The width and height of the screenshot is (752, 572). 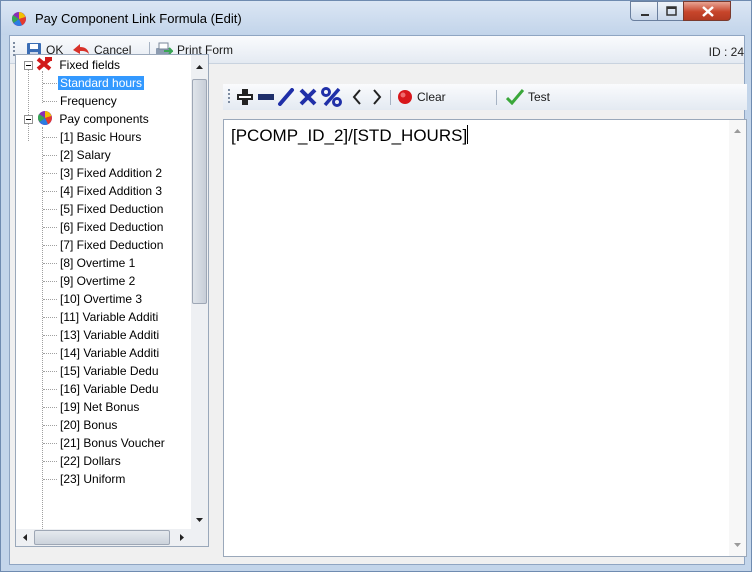 I want to click on tree-item-pay-component: [2] Salary, so click(x=85, y=155).